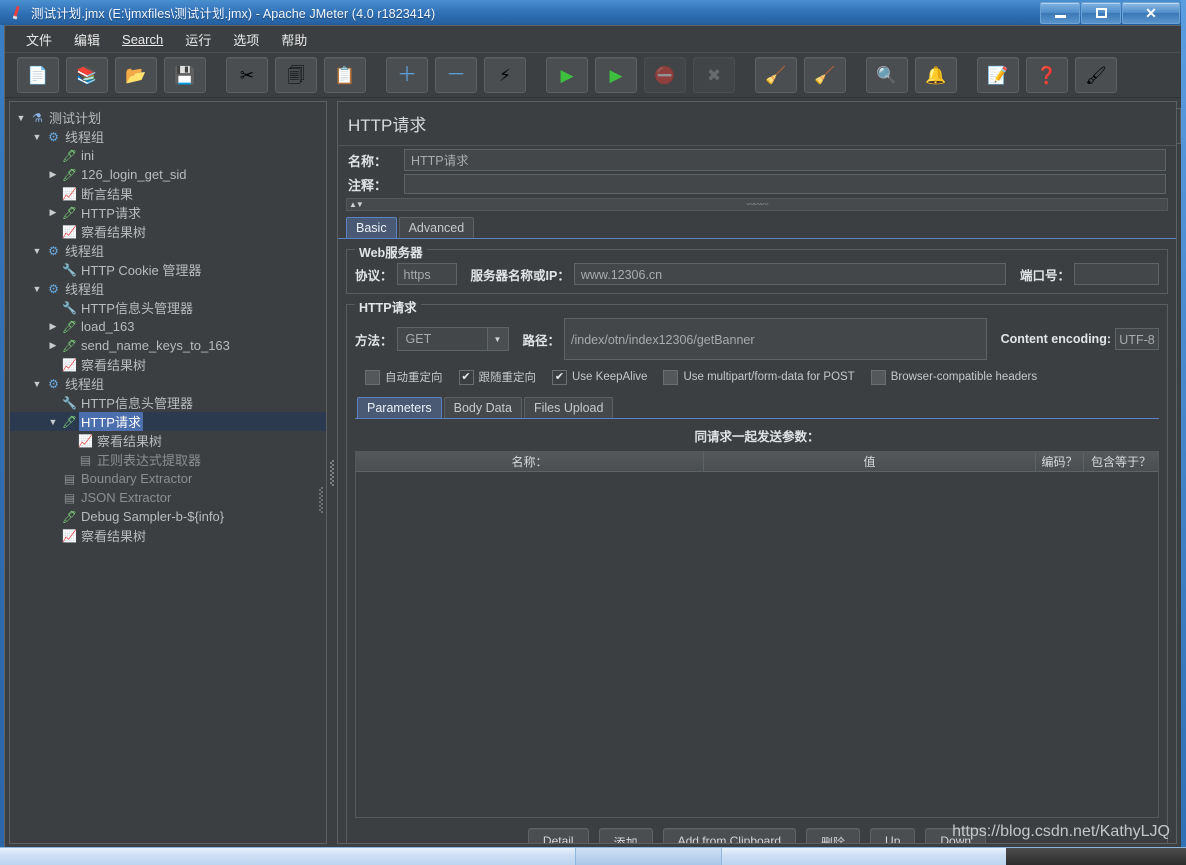  I want to click on content-encoding-input: UTF-8, so click(1137, 339).